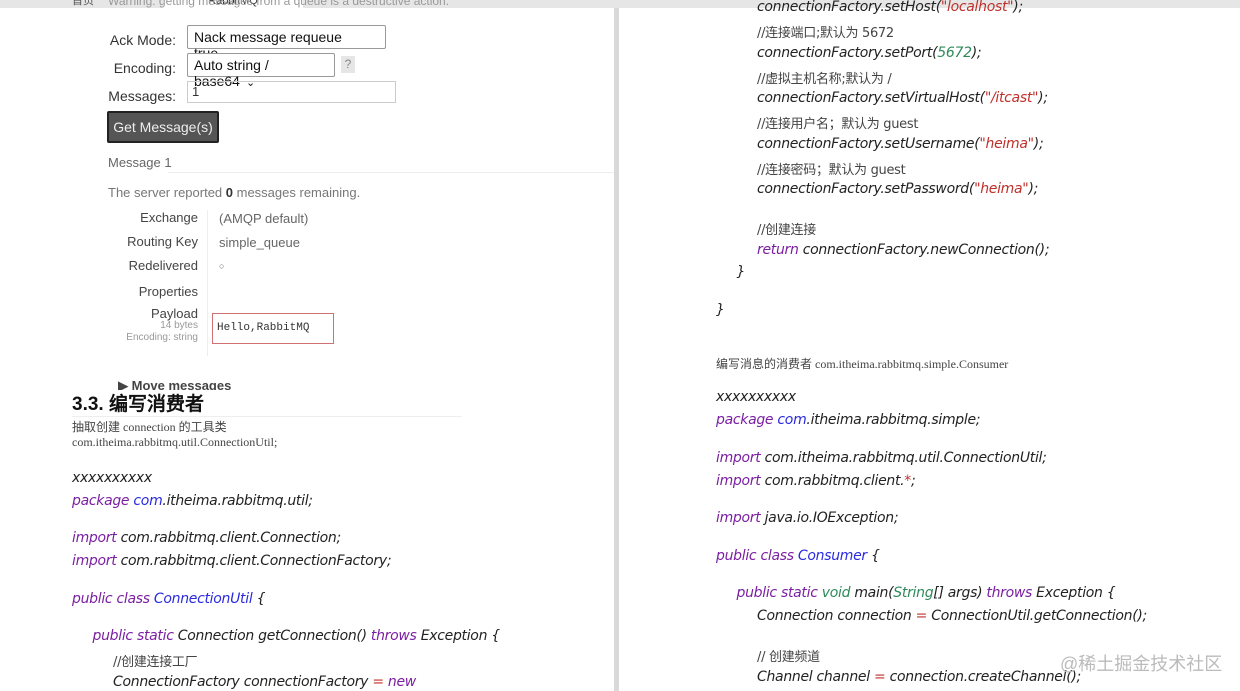 The image size is (1240, 691). Describe the element at coordinates (83, 4) in the screenshot. I see `tab-home: 首页` at that location.